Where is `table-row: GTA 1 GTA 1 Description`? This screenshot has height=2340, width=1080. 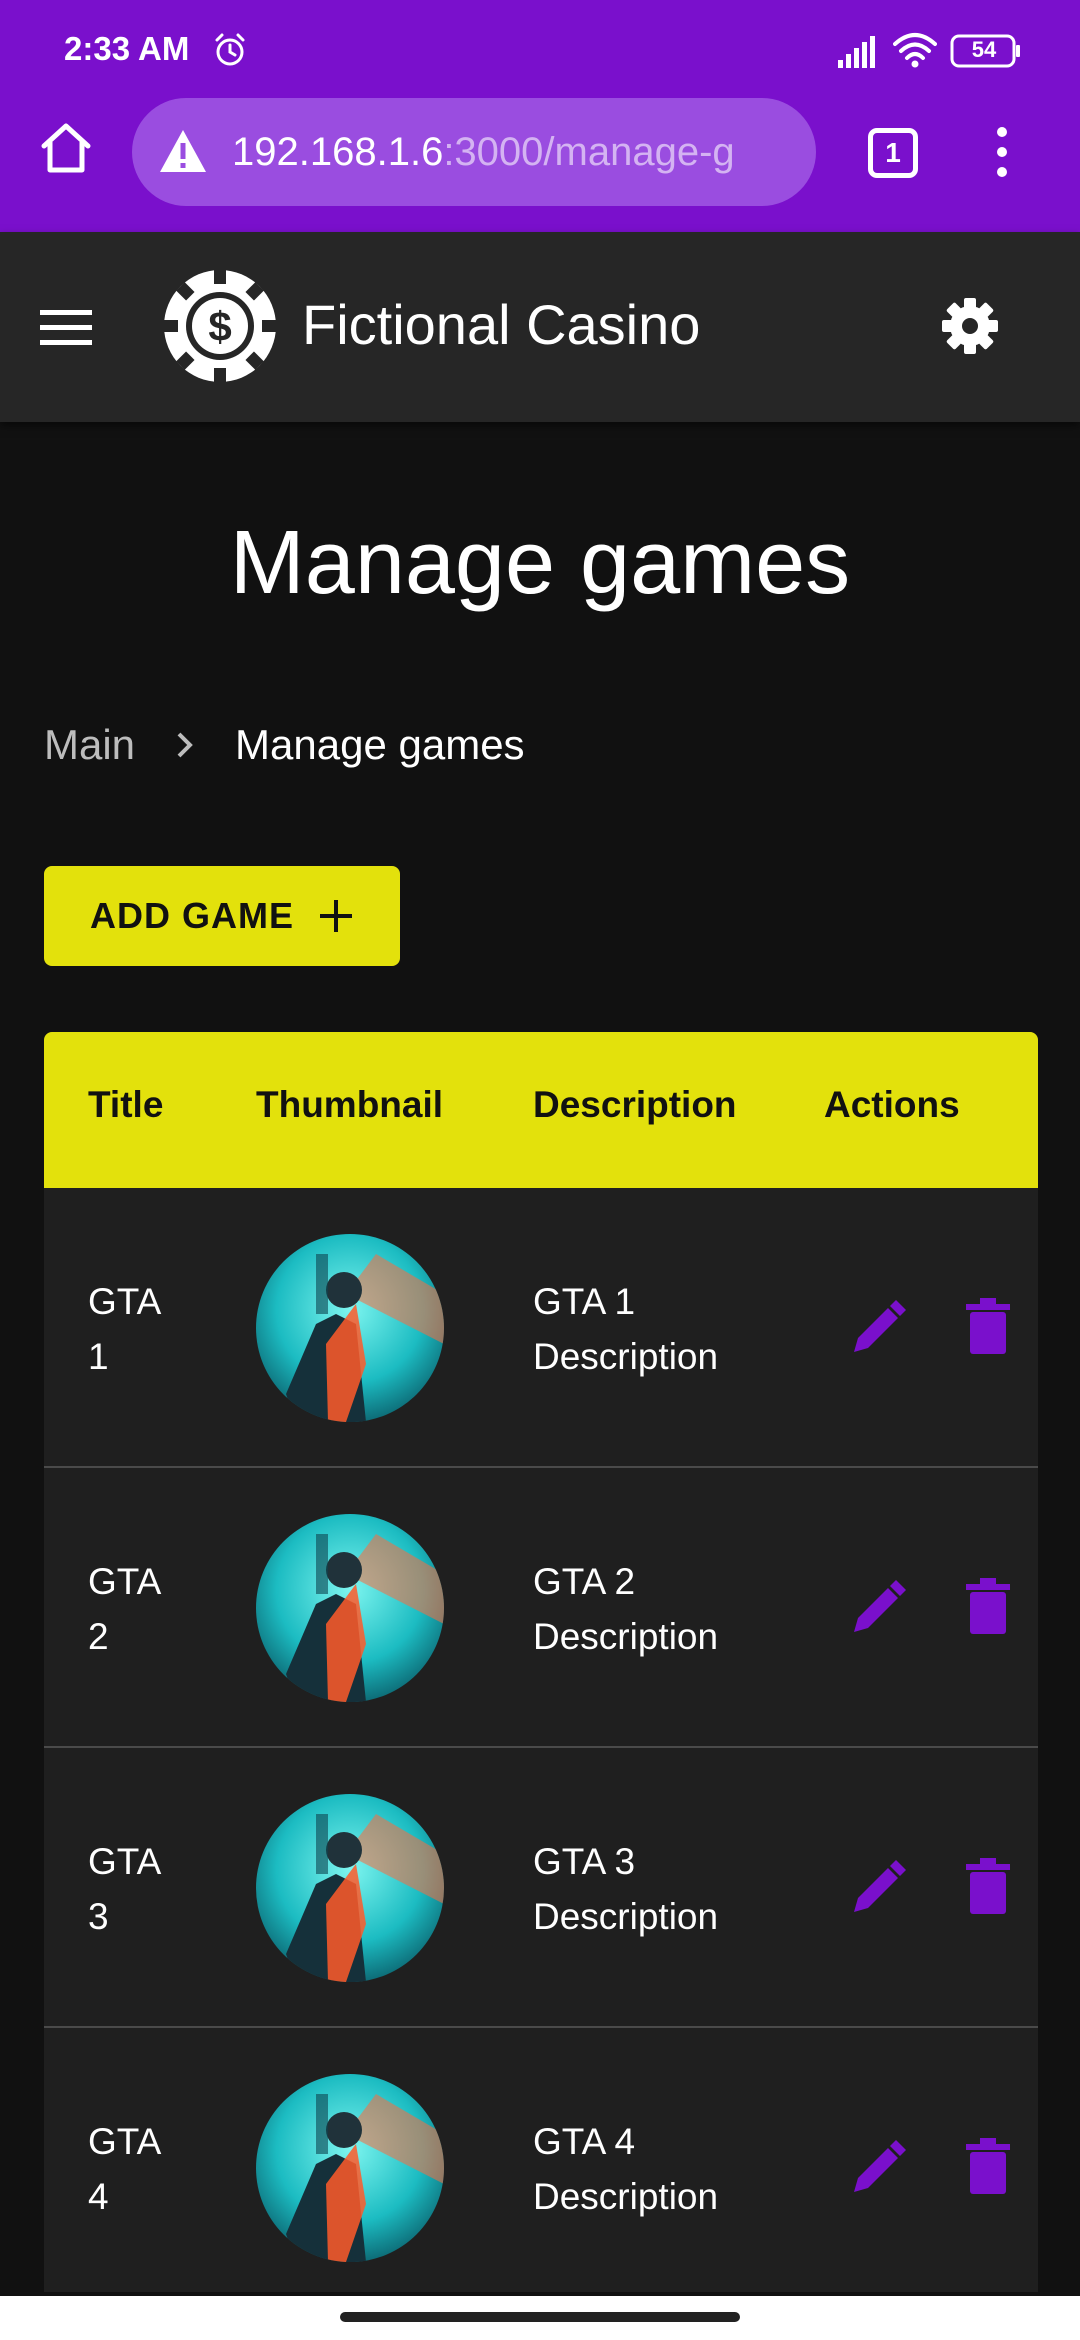
table-row: GTA 1 GTA 1 Description is located at coordinates (541, 1328).